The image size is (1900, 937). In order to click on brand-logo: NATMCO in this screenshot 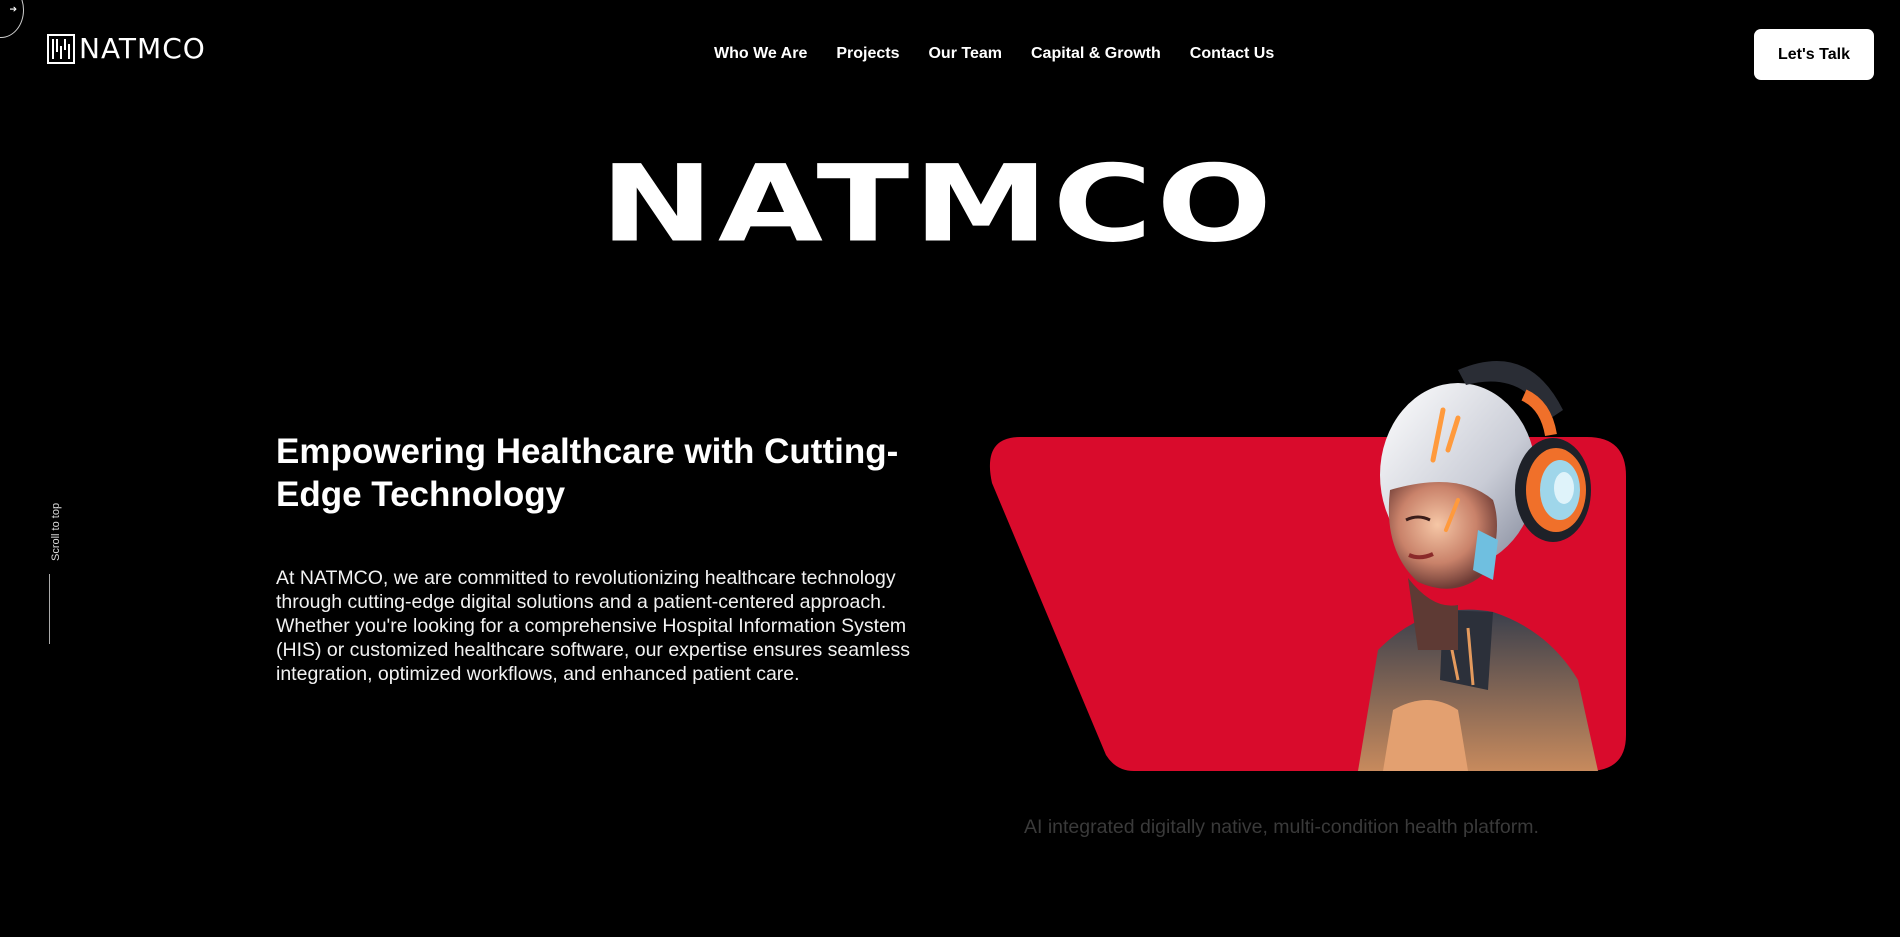, I will do `click(126, 49)`.